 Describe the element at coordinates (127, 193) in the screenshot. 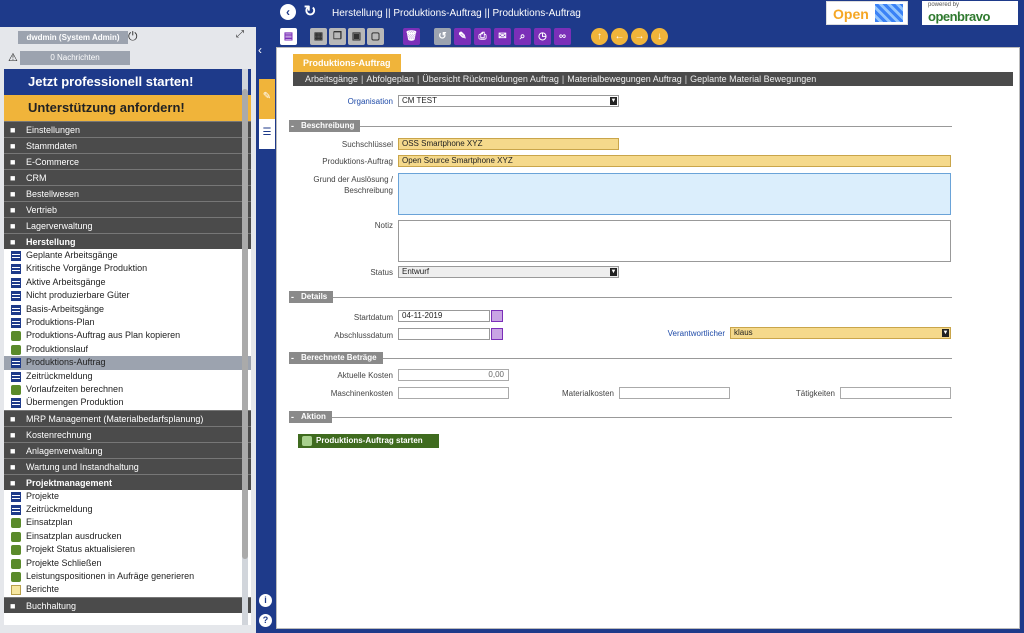

I see `menu-item-bestellwesen: ■ Bestellwesen` at that location.